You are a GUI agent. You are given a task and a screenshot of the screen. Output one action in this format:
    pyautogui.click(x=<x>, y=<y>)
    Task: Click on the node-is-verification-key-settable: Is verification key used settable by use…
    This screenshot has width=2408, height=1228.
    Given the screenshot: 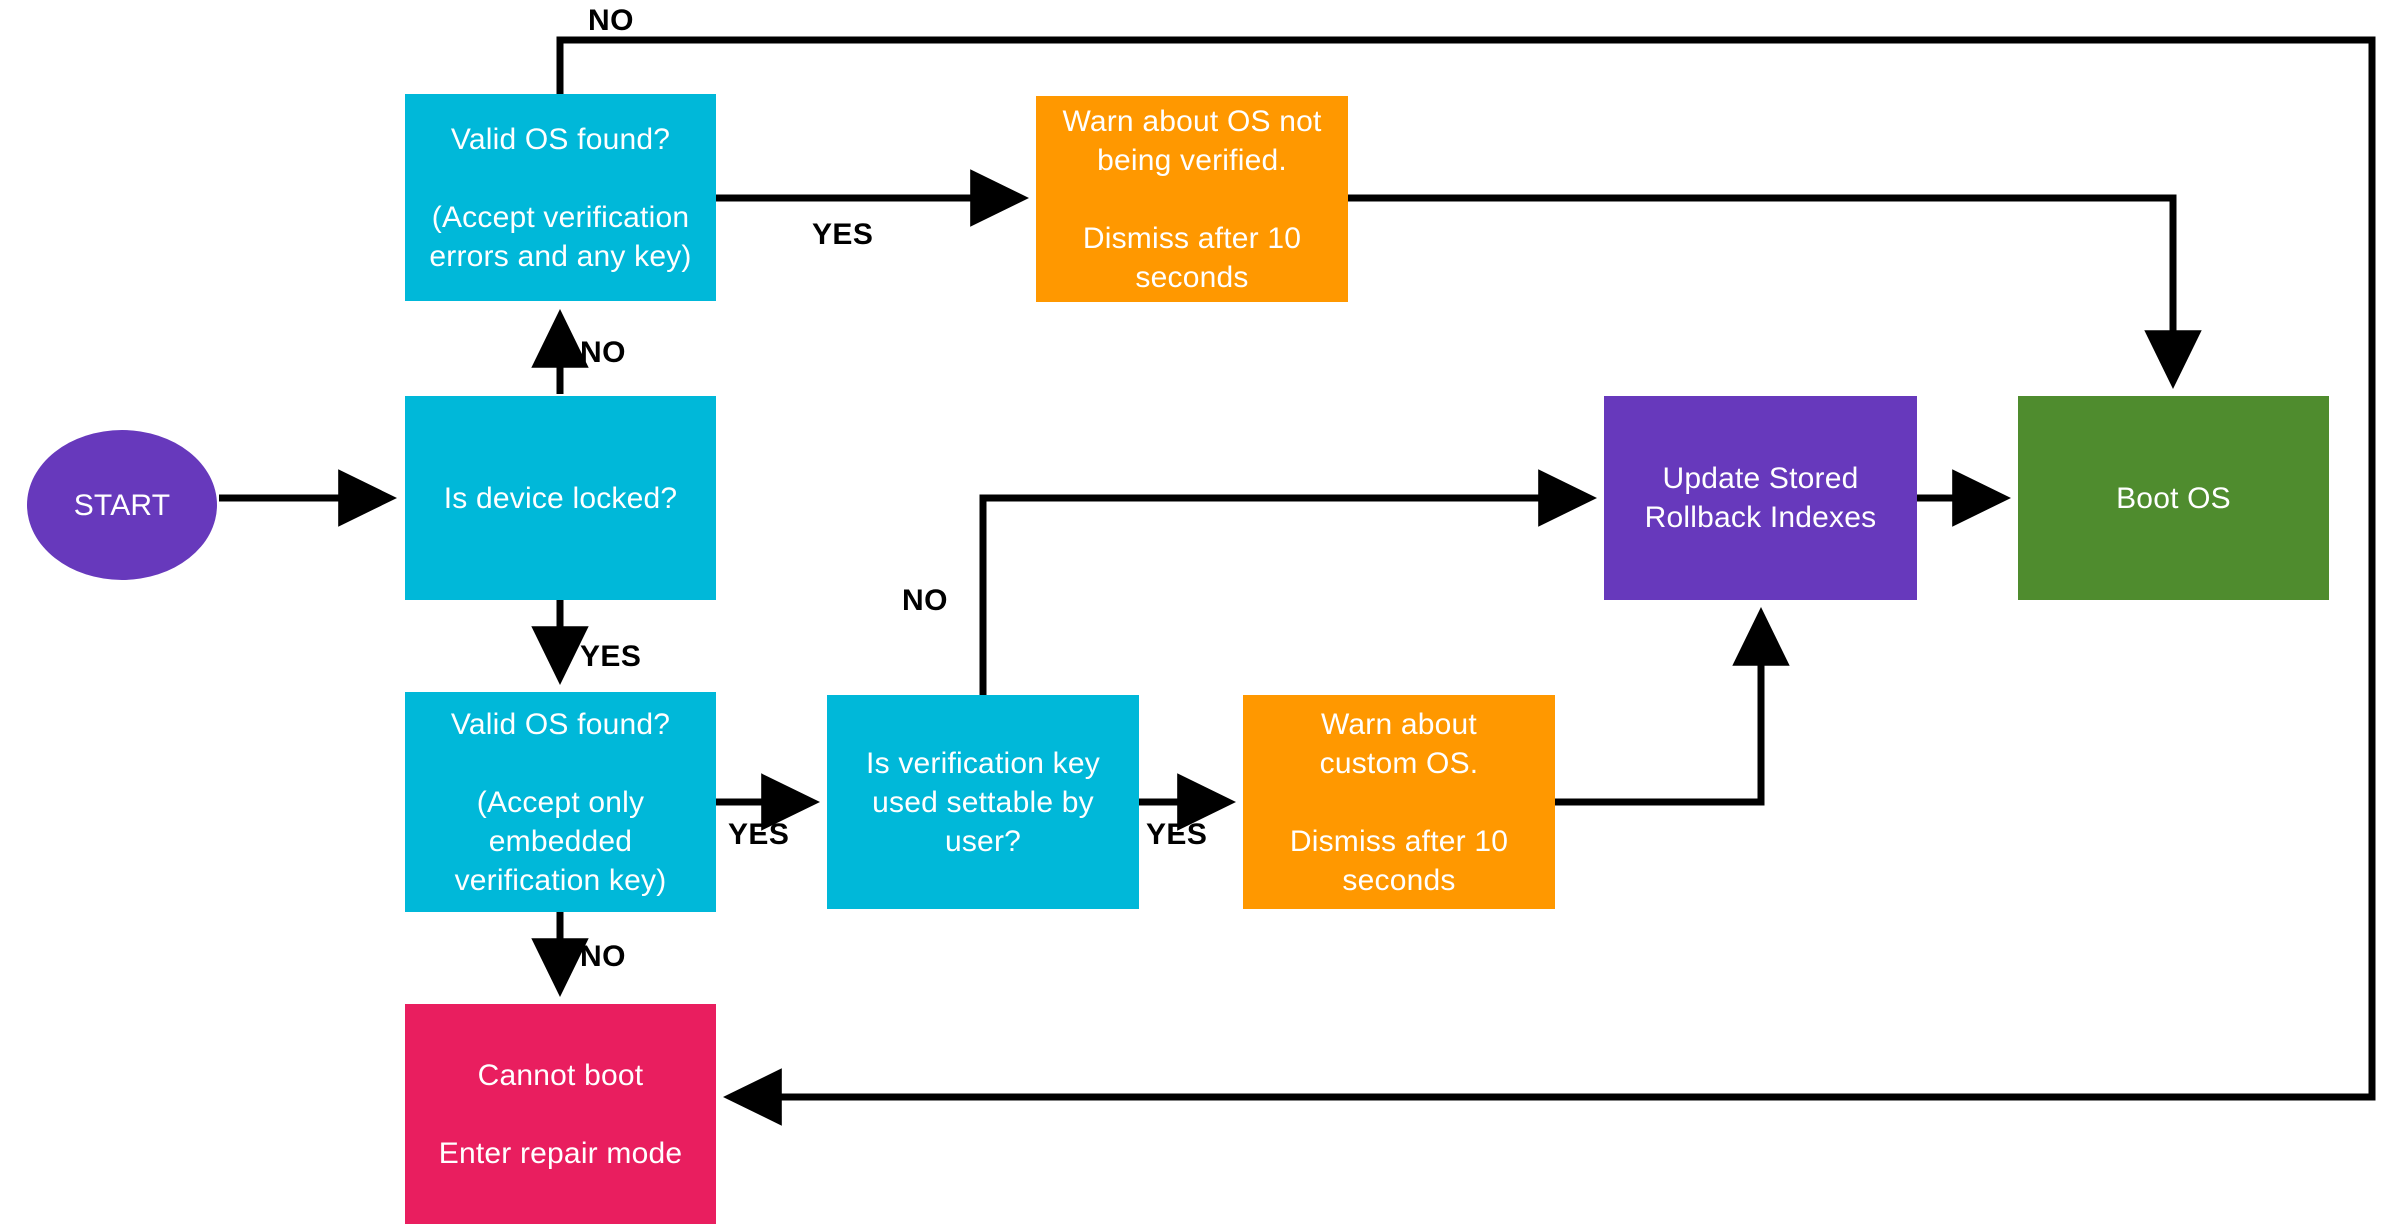 What is the action you would take?
    pyautogui.click(x=983, y=802)
    